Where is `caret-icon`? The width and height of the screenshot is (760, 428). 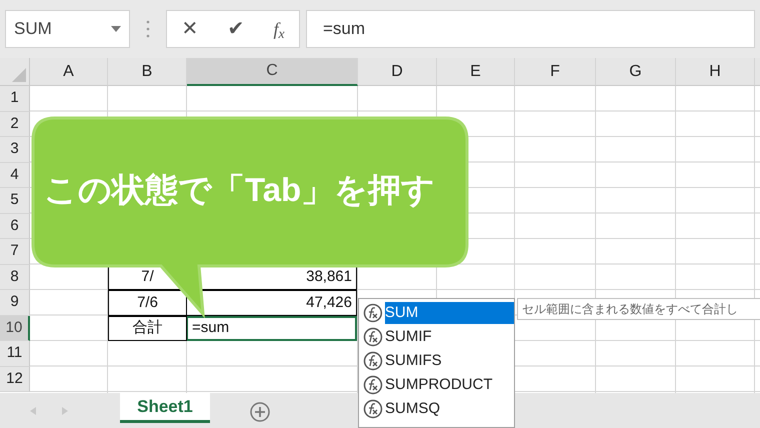
caret-icon is located at coordinates (116, 29).